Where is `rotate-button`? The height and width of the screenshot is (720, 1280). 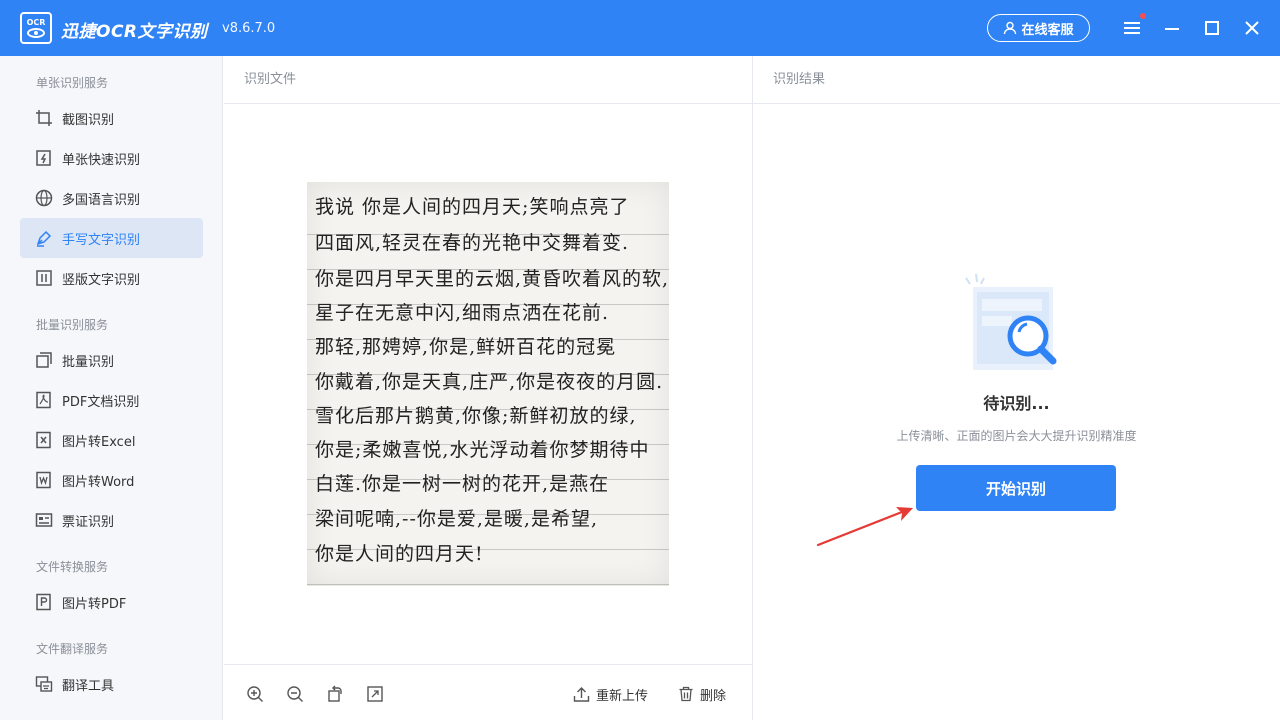
rotate-button is located at coordinates (335, 694).